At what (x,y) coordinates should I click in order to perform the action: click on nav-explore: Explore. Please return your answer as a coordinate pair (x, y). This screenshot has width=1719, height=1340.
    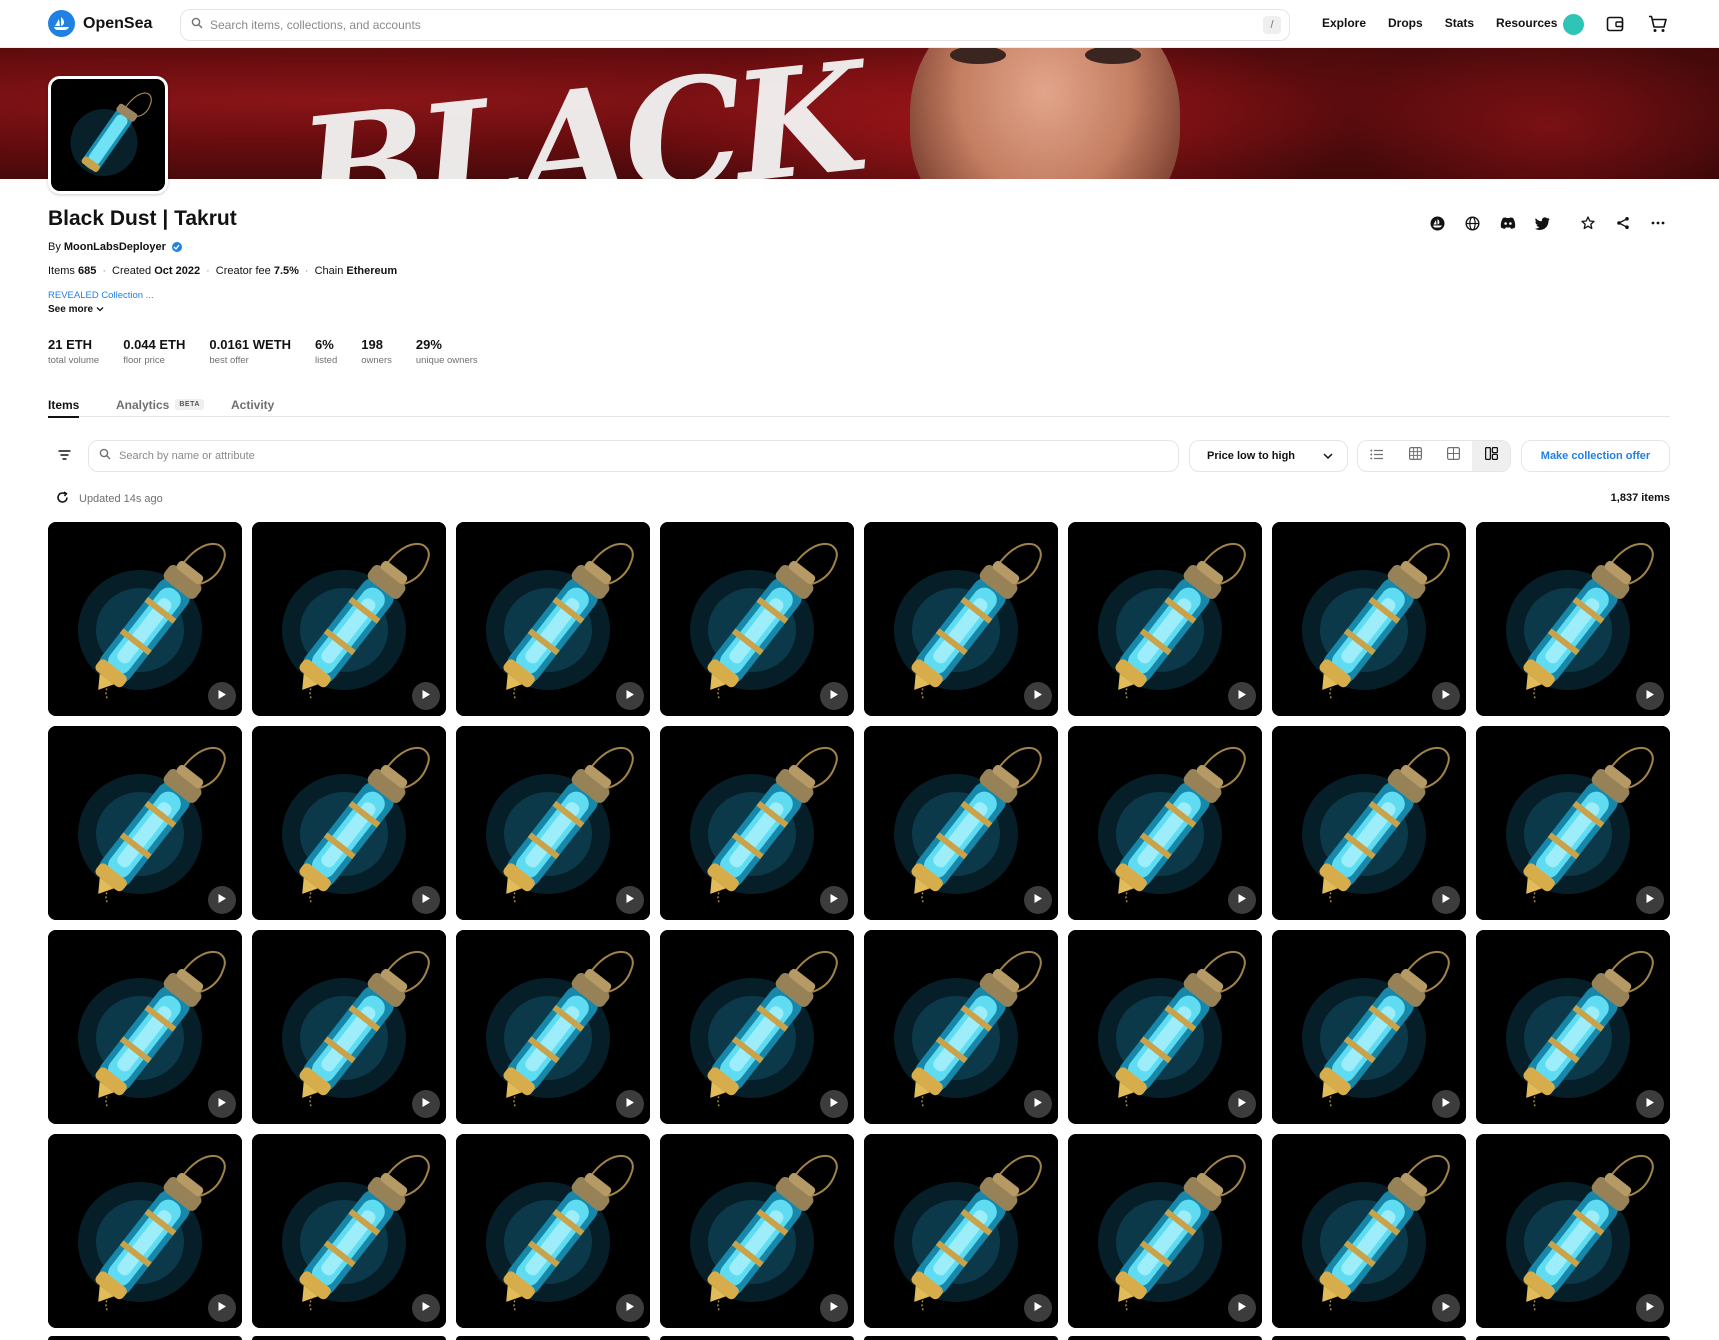
    Looking at the image, I should click on (1344, 23).